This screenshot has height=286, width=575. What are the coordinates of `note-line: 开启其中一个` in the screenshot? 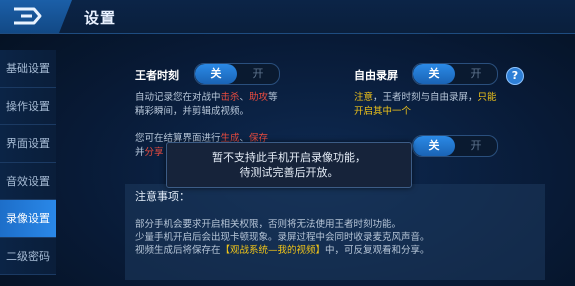 It's located at (383, 111).